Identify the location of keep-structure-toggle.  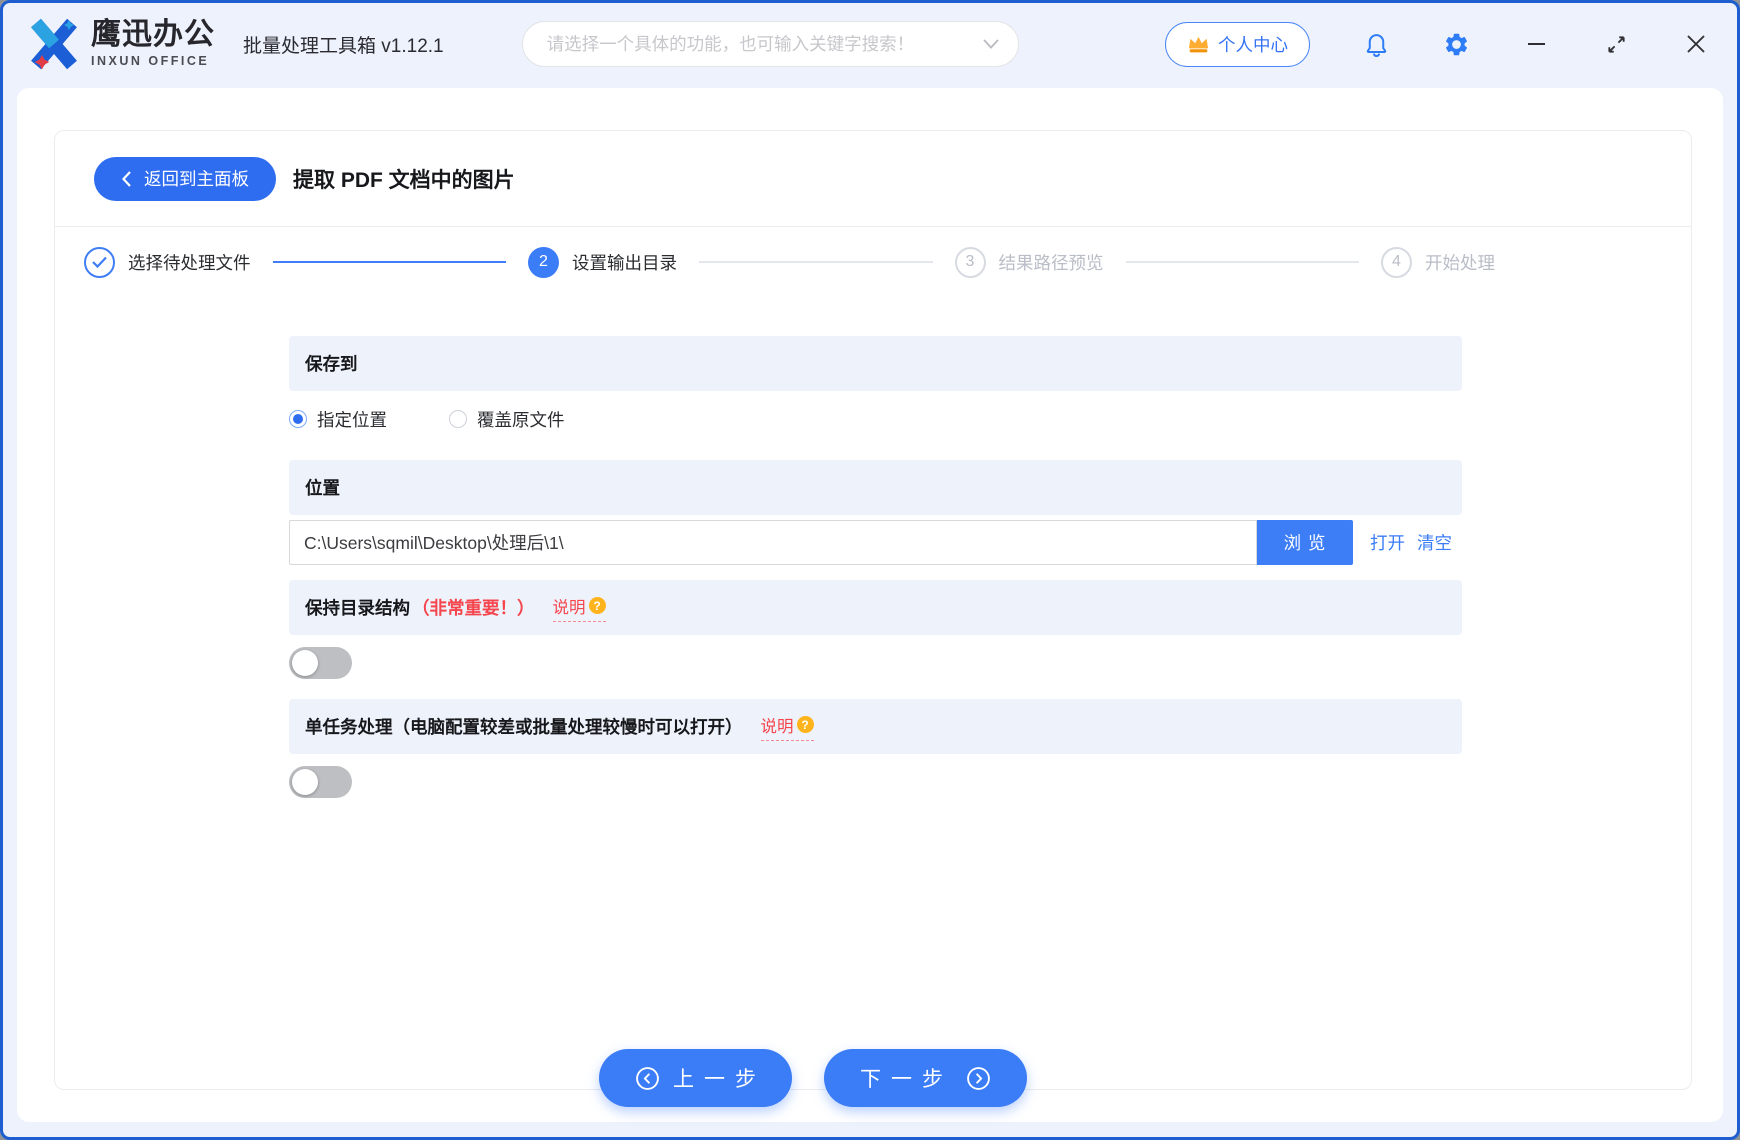
(320, 663).